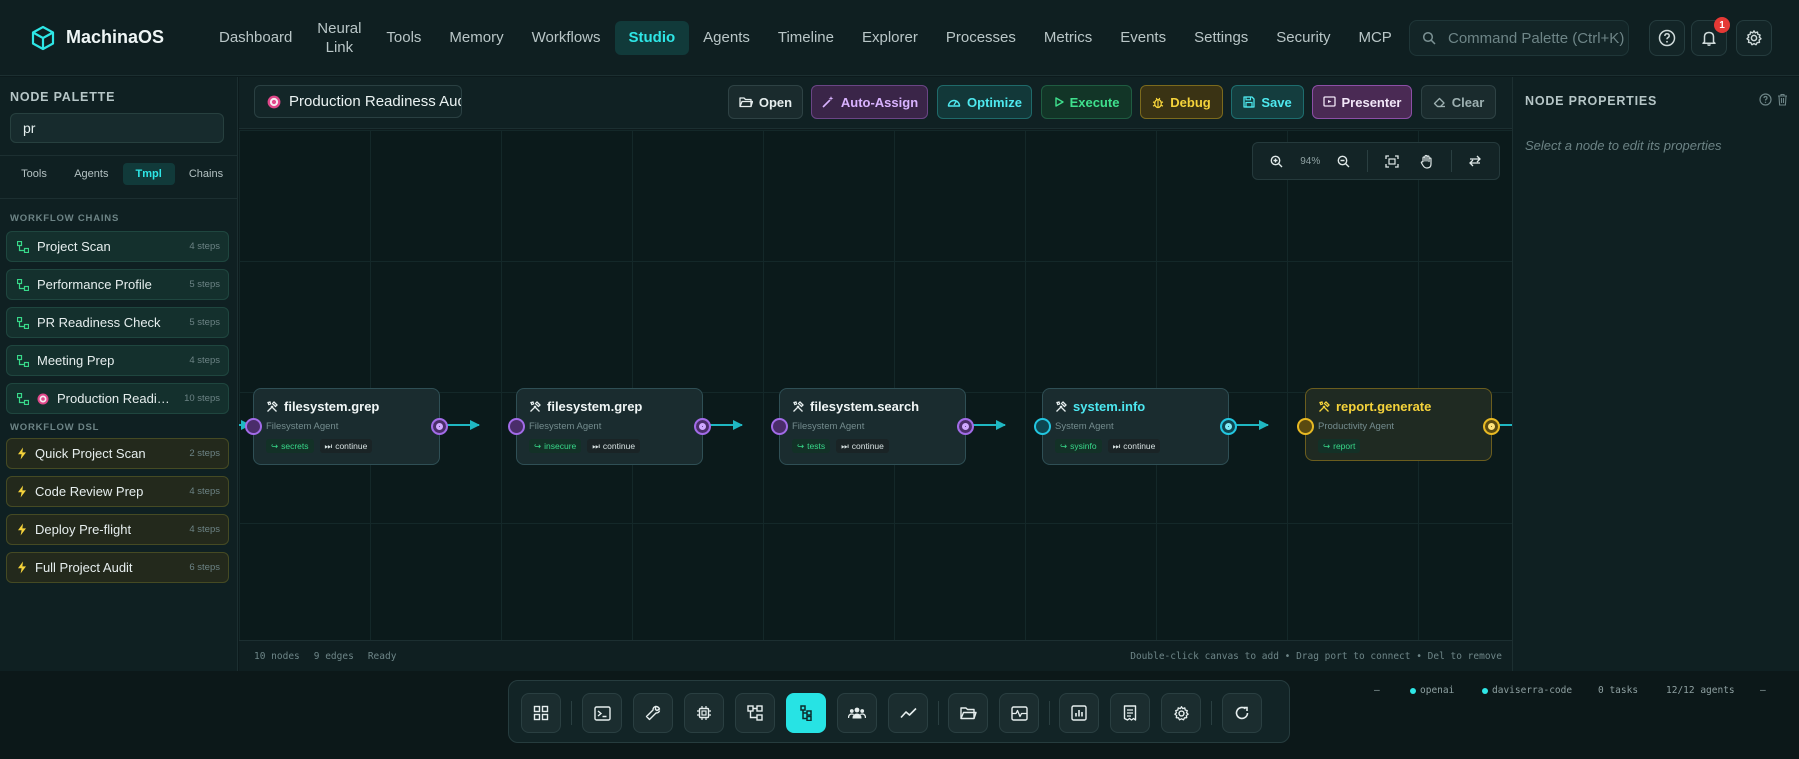 This screenshot has width=1799, height=759. What do you see at coordinates (1384, 406) in the screenshot?
I see `node-title-text: report.generate` at bounding box center [1384, 406].